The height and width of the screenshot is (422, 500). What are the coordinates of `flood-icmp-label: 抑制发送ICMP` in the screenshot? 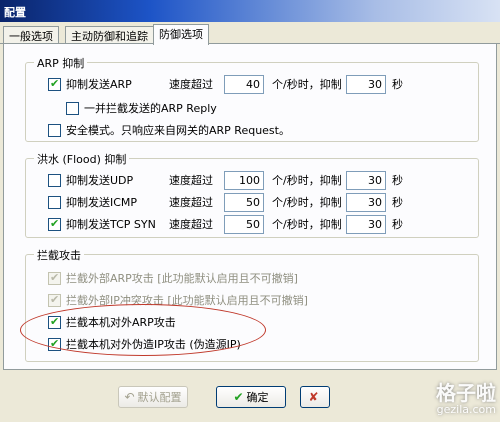 It's located at (102, 202).